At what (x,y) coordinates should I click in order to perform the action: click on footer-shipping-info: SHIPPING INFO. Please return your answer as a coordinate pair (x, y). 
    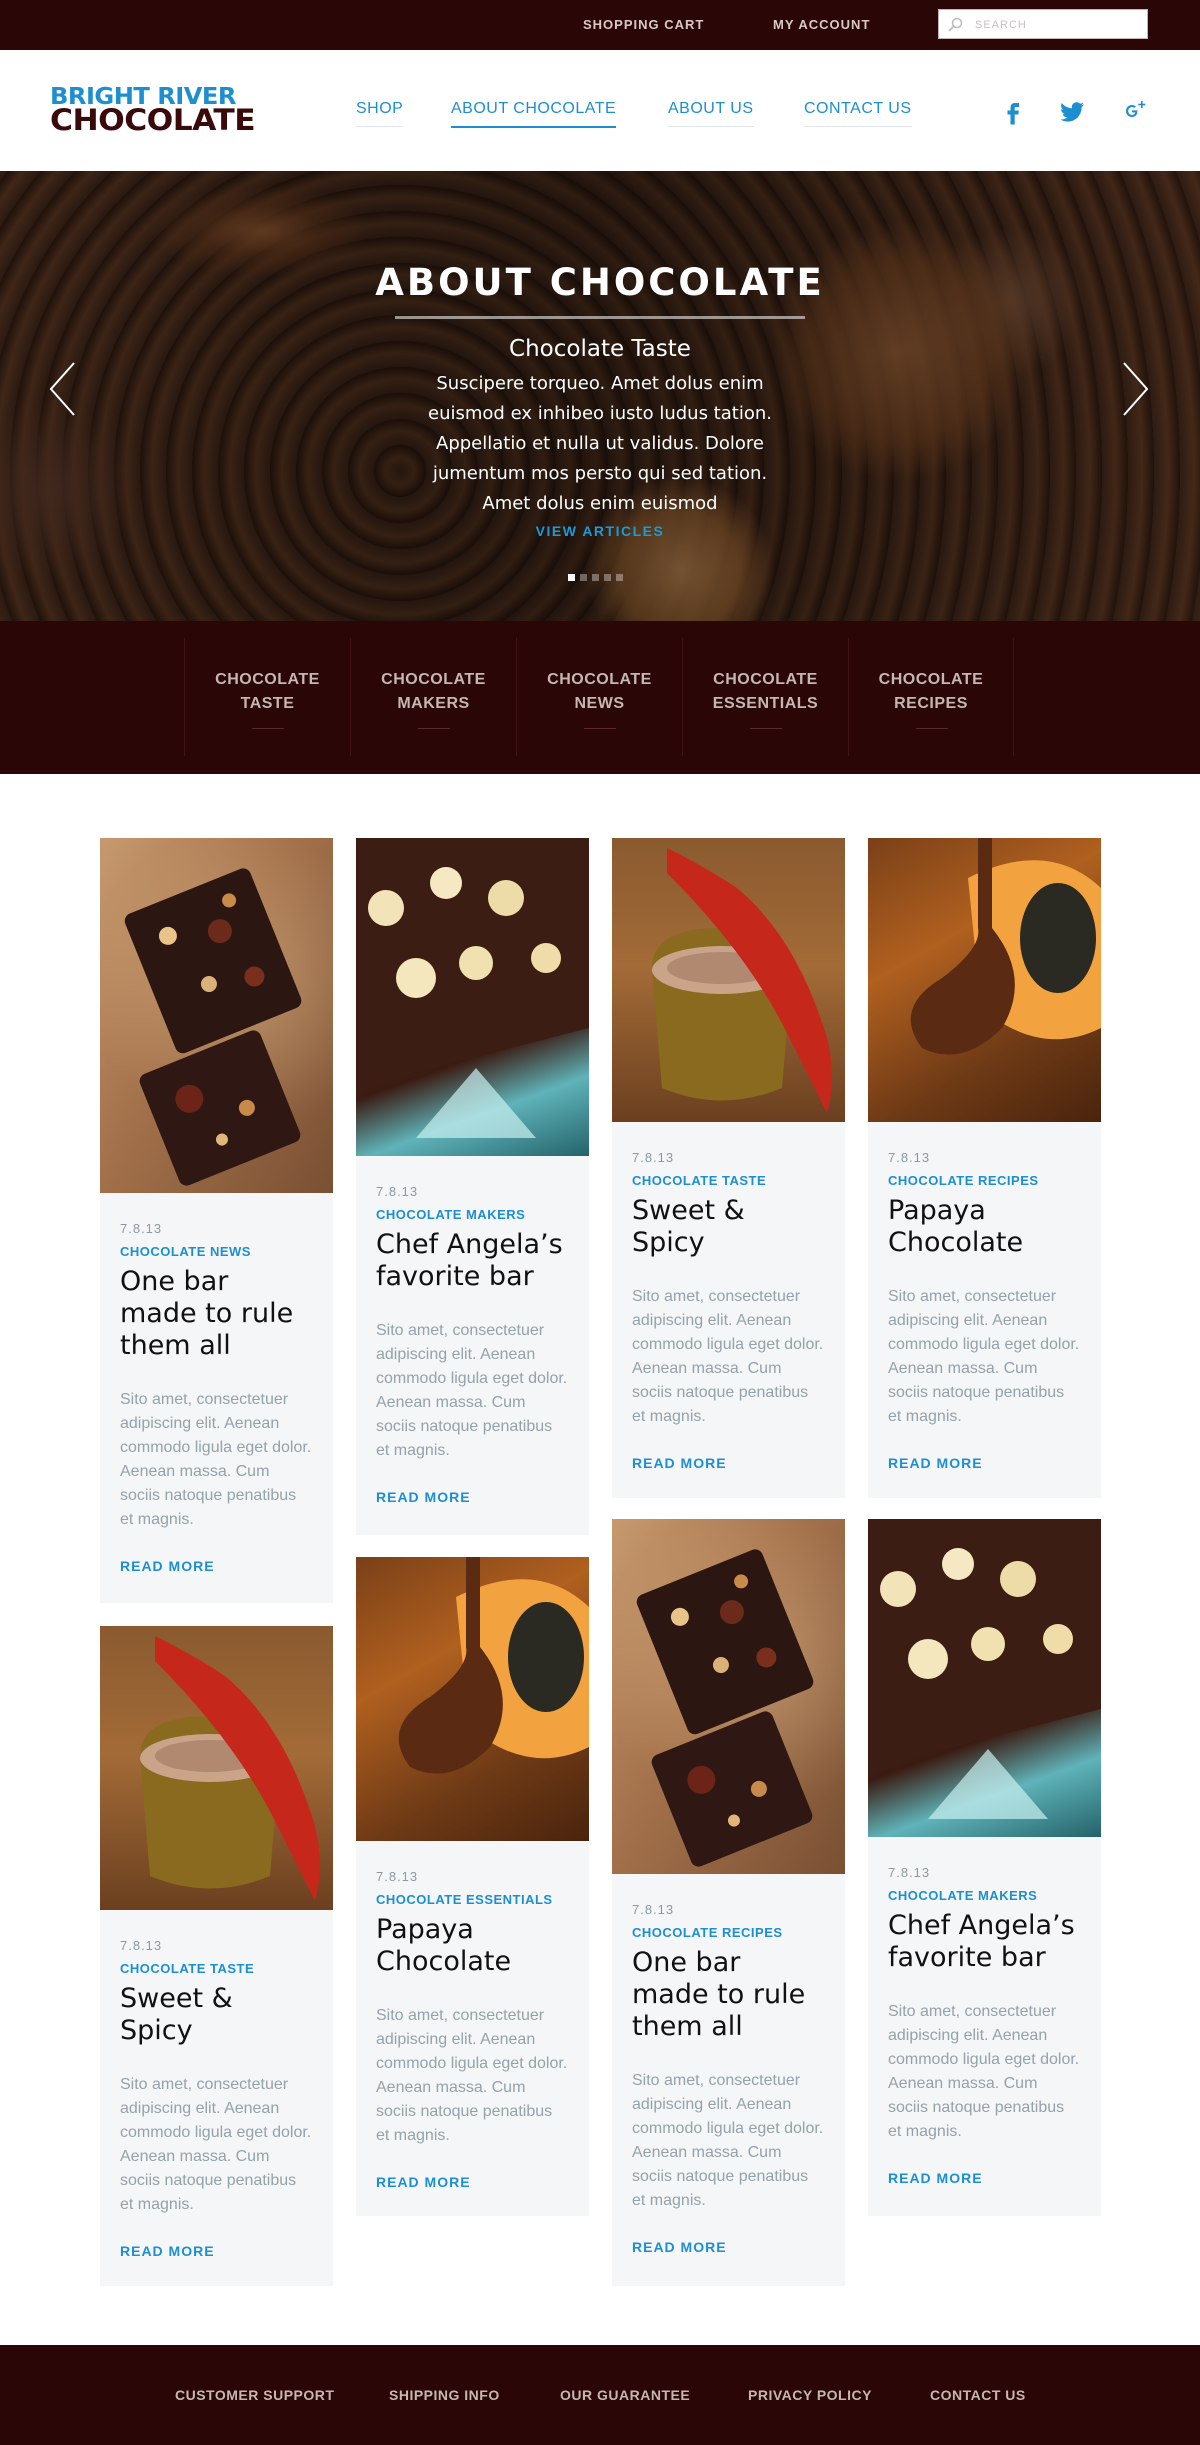
    Looking at the image, I should click on (444, 2395).